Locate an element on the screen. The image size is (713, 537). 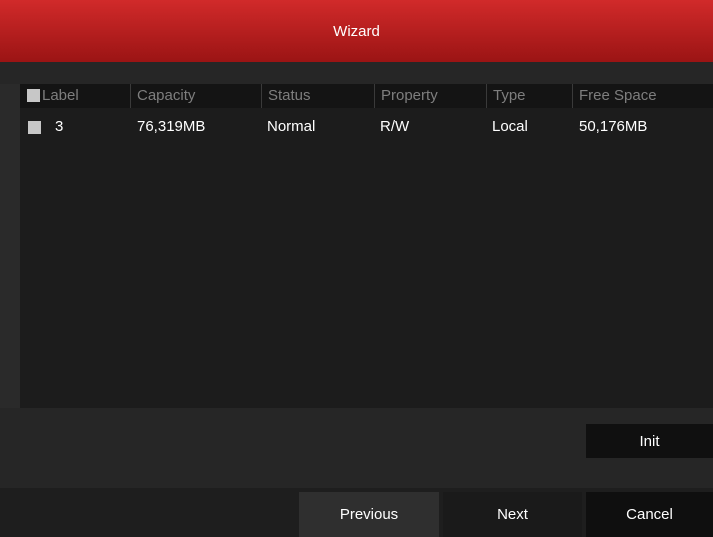
cell-label: 3 is located at coordinates (59, 126).